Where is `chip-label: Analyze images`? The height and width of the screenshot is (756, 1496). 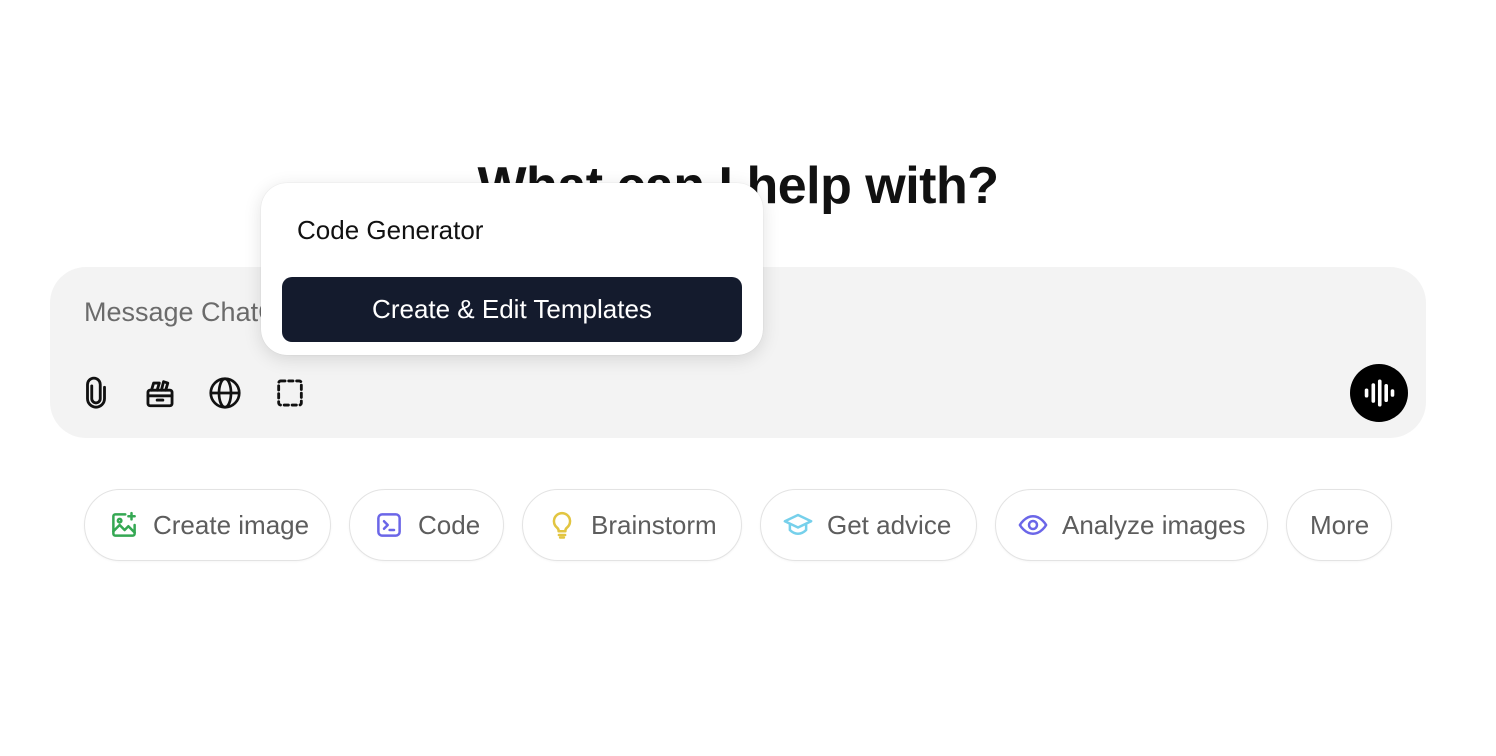
chip-label: Analyze images is located at coordinates (1154, 524).